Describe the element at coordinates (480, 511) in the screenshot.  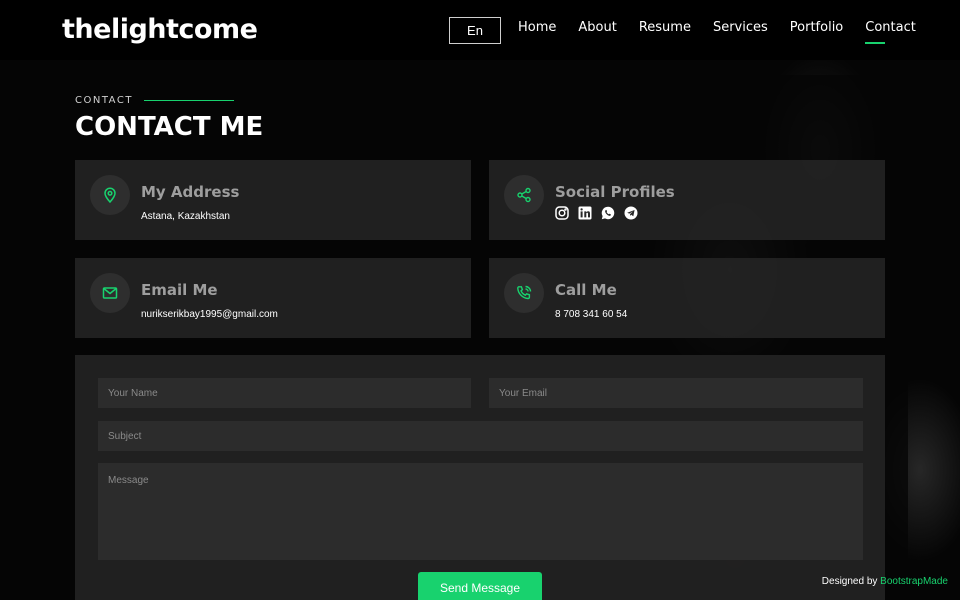
I see `message-textarea` at that location.